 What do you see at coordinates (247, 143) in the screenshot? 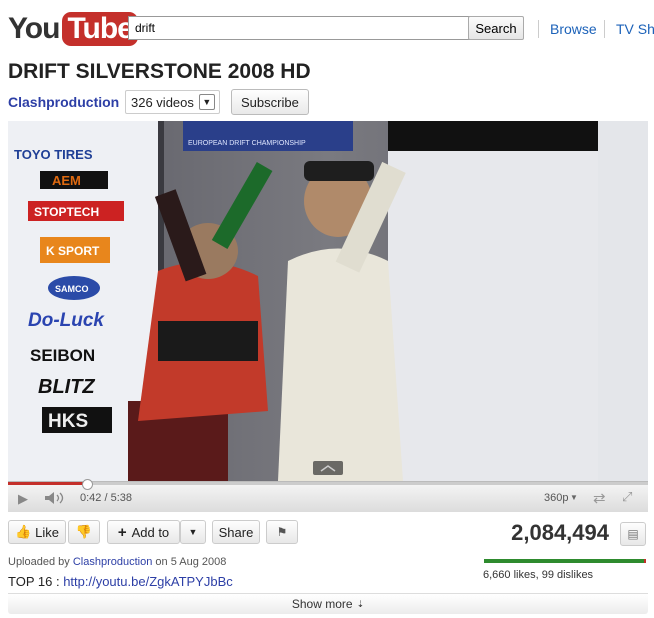
I see `banner-text: EUROPEAN DRIFT CHAMPIONSHIP` at bounding box center [247, 143].